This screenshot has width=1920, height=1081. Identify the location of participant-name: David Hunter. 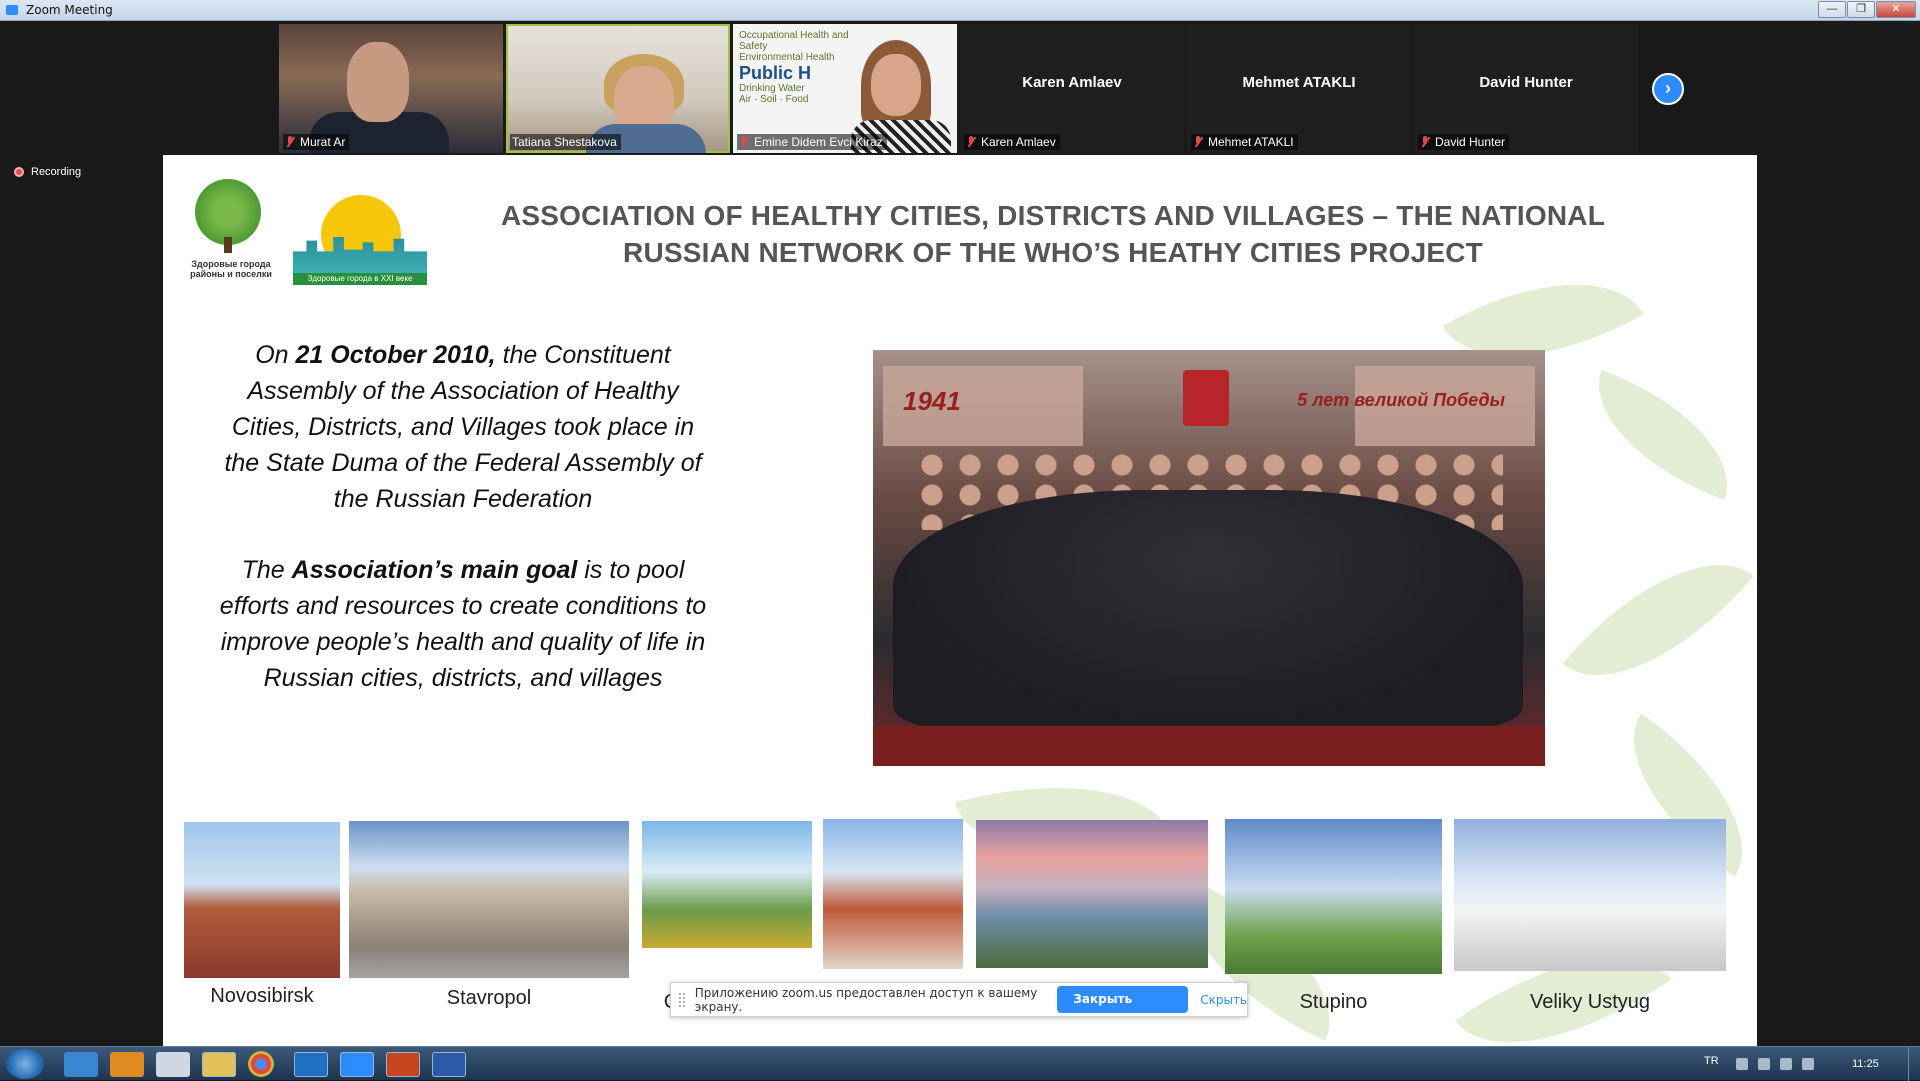
(1470, 142).